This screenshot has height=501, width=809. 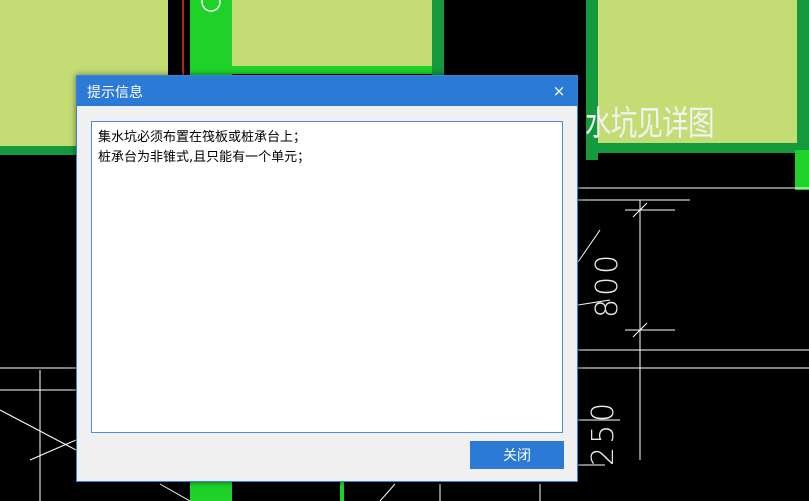 What do you see at coordinates (802, 170) in the screenshot?
I see `wall-right-stub` at bounding box center [802, 170].